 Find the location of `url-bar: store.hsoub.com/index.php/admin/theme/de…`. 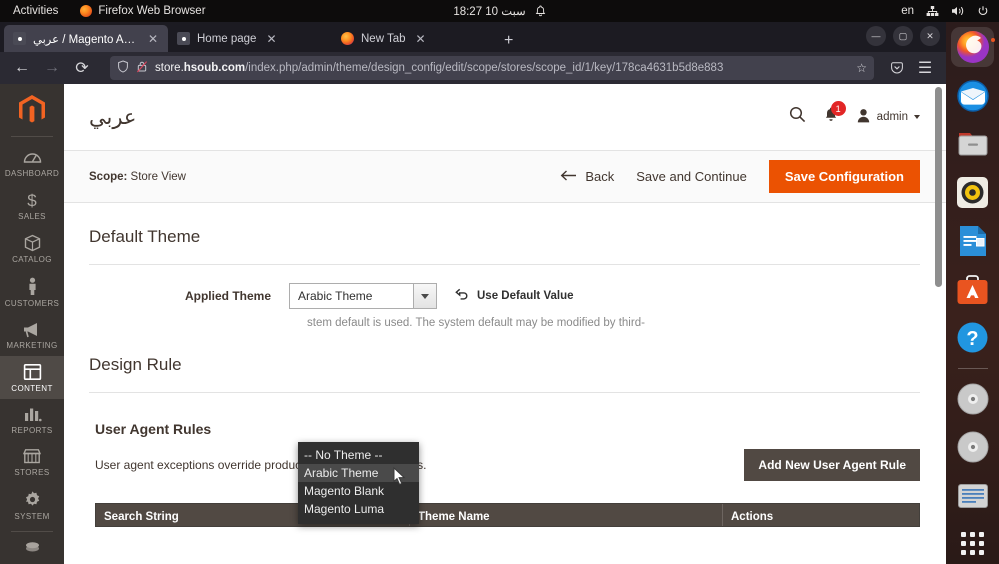

url-bar: store.hsoub.com/index.php/admin/theme/de… is located at coordinates (492, 68).